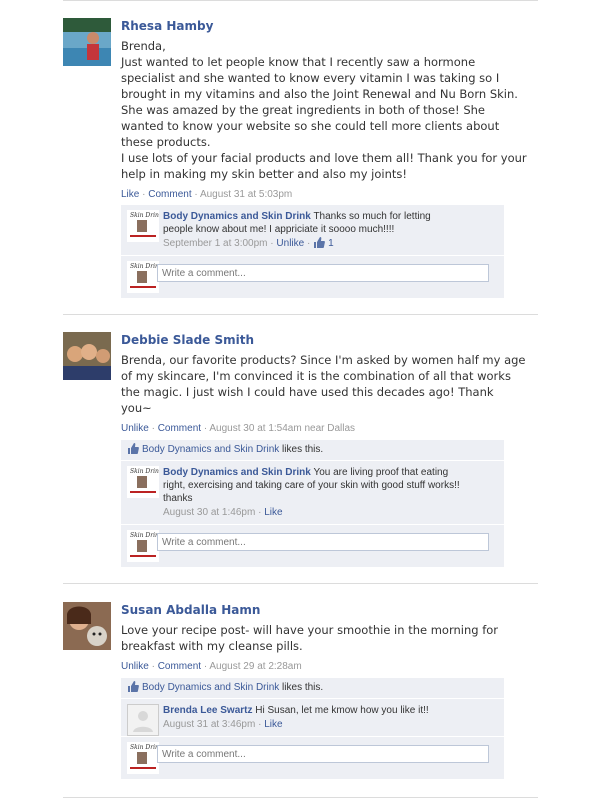  What do you see at coordinates (326, 610) in the screenshot?
I see `post-author: Susan Abdalla Hamn` at bounding box center [326, 610].